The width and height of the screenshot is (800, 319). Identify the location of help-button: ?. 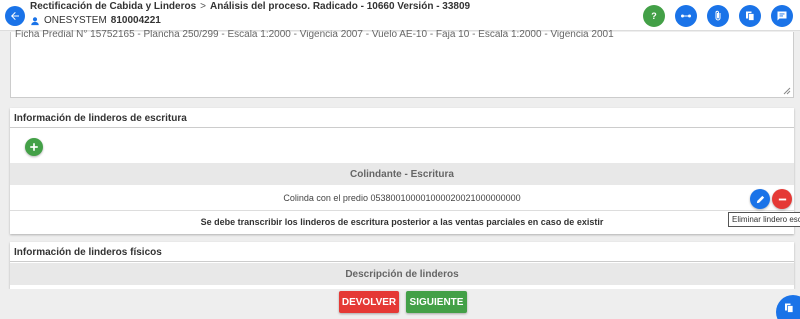
(654, 16).